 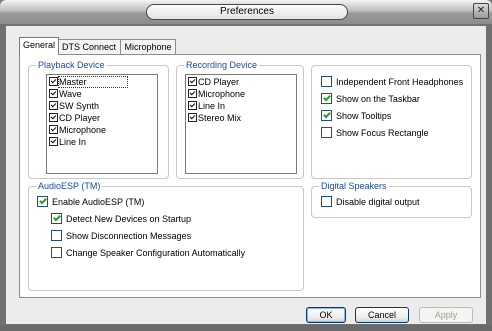 What do you see at coordinates (93, 82) in the screenshot?
I see `list-item-label: Master` at bounding box center [93, 82].